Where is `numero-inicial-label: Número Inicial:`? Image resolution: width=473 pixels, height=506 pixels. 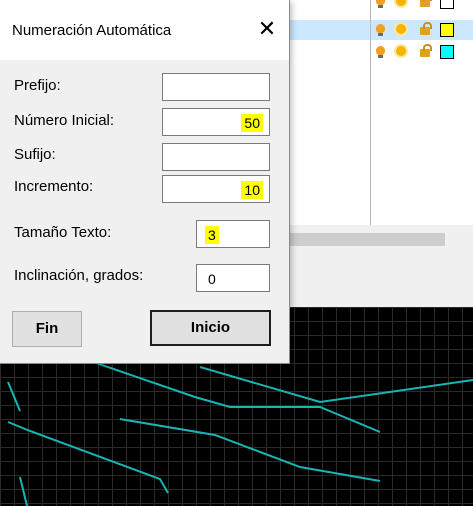 numero-inicial-label: Número Inicial: is located at coordinates (64, 120).